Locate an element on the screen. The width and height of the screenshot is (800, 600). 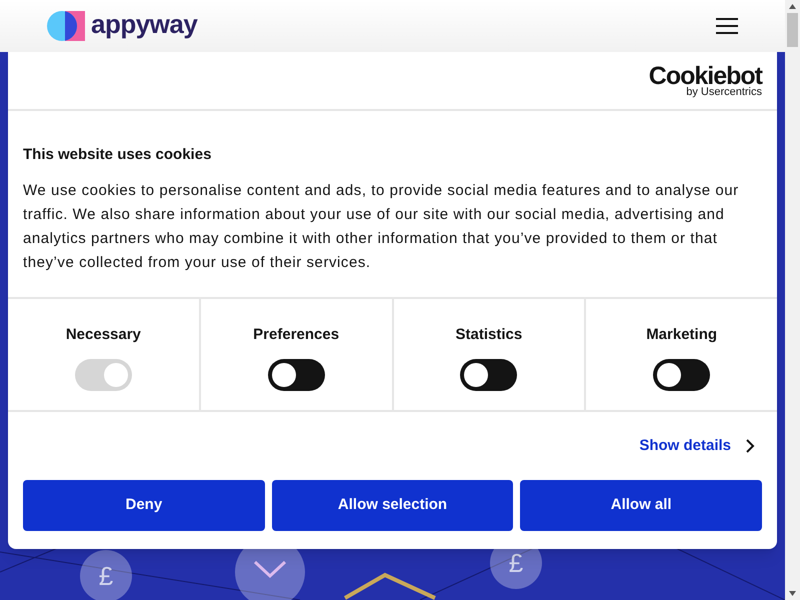
category-label: Marketing is located at coordinates (682, 335).